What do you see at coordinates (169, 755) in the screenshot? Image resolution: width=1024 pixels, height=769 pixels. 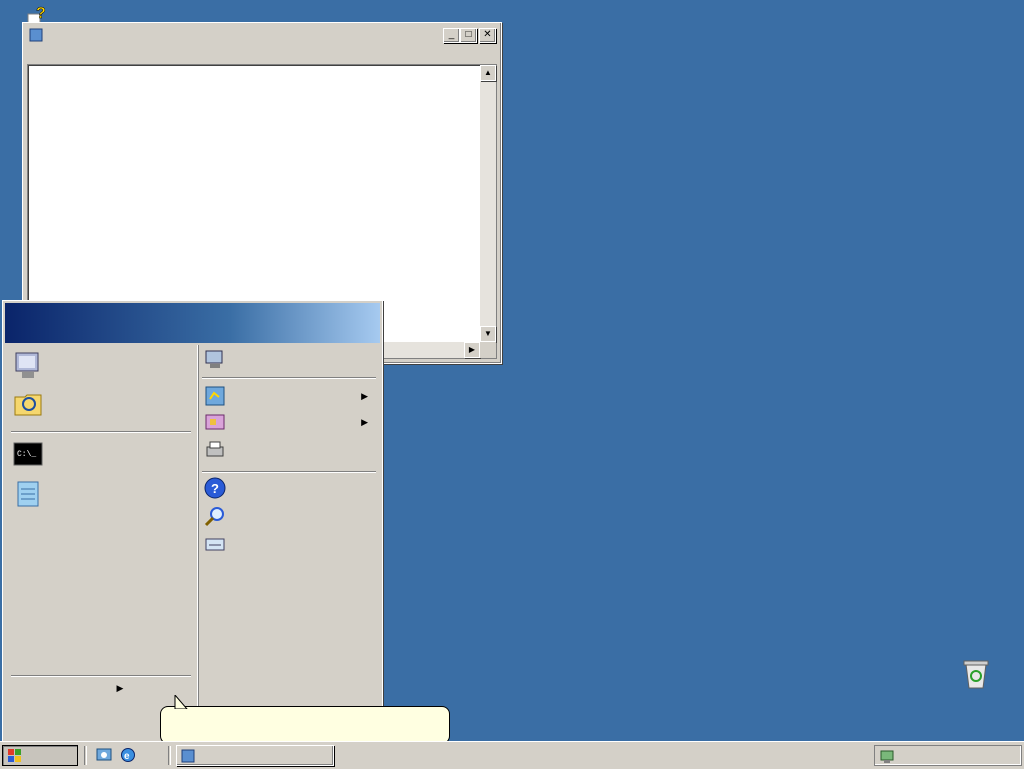 I see `taskbar-divider` at bounding box center [169, 755].